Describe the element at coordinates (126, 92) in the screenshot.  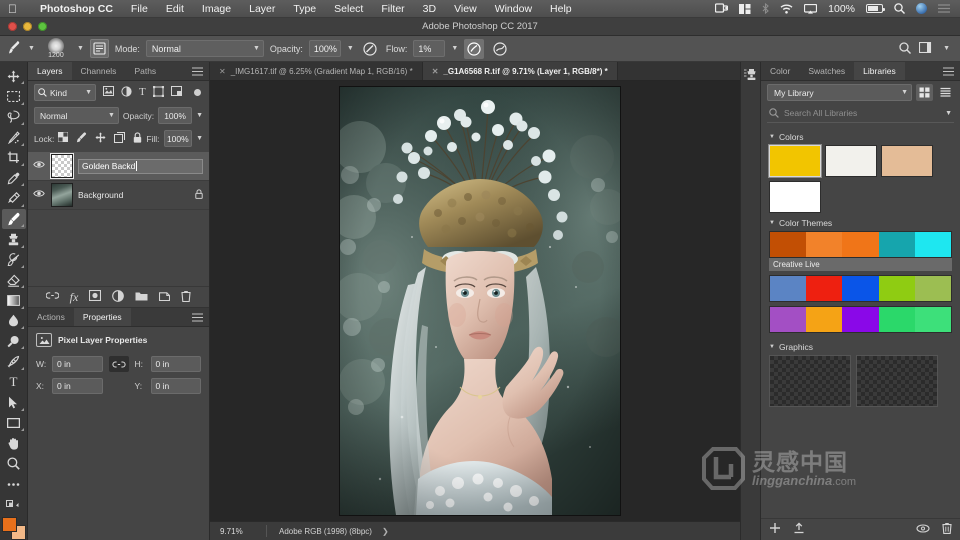
I see `adjustment-filter-icon` at that location.